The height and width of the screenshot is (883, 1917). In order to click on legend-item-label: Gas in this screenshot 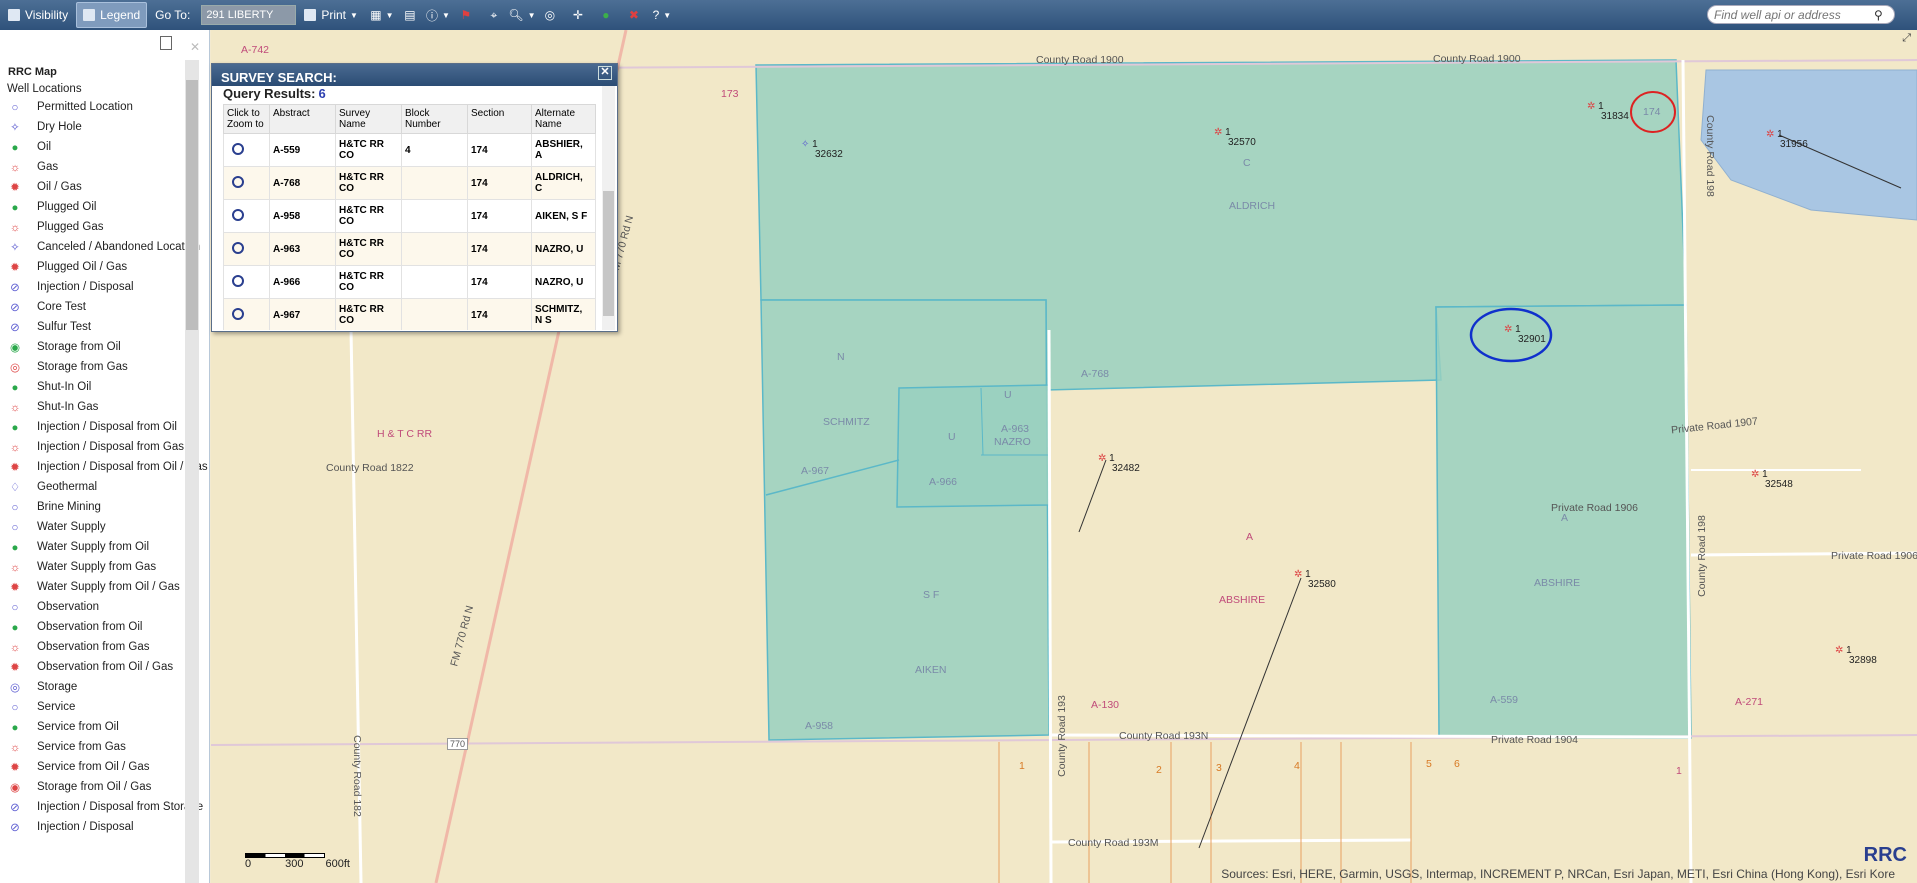, I will do `click(48, 167)`.